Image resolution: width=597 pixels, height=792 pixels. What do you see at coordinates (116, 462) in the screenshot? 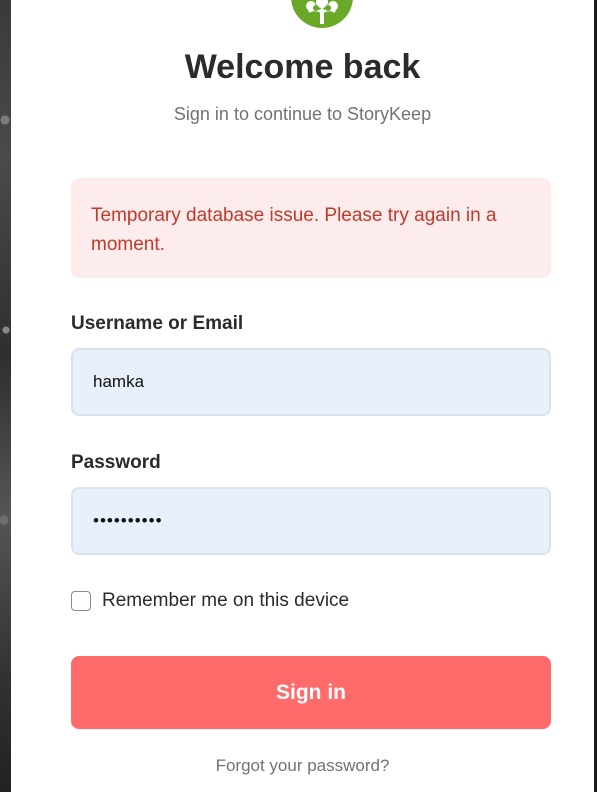
I see `password-label: Password` at bounding box center [116, 462].